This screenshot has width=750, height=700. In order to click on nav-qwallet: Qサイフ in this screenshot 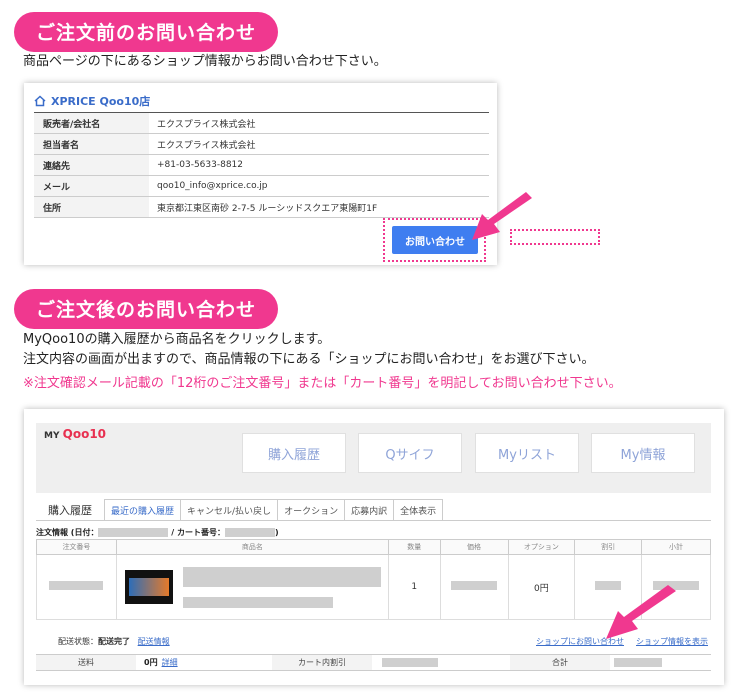, I will do `click(410, 453)`.